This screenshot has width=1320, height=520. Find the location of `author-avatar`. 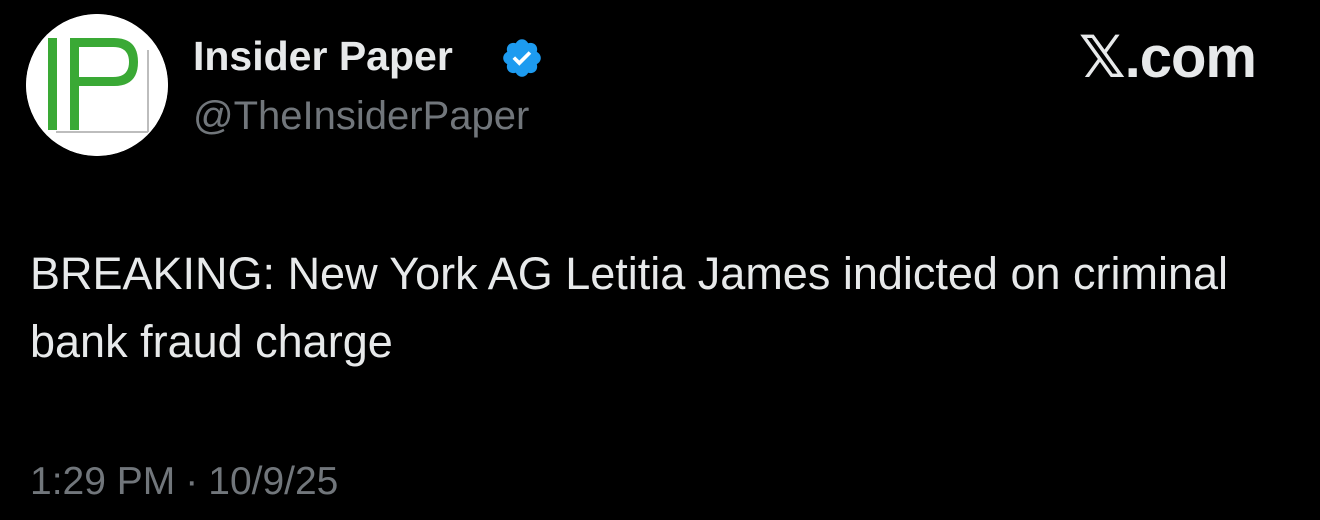

author-avatar is located at coordinates (97, 85).